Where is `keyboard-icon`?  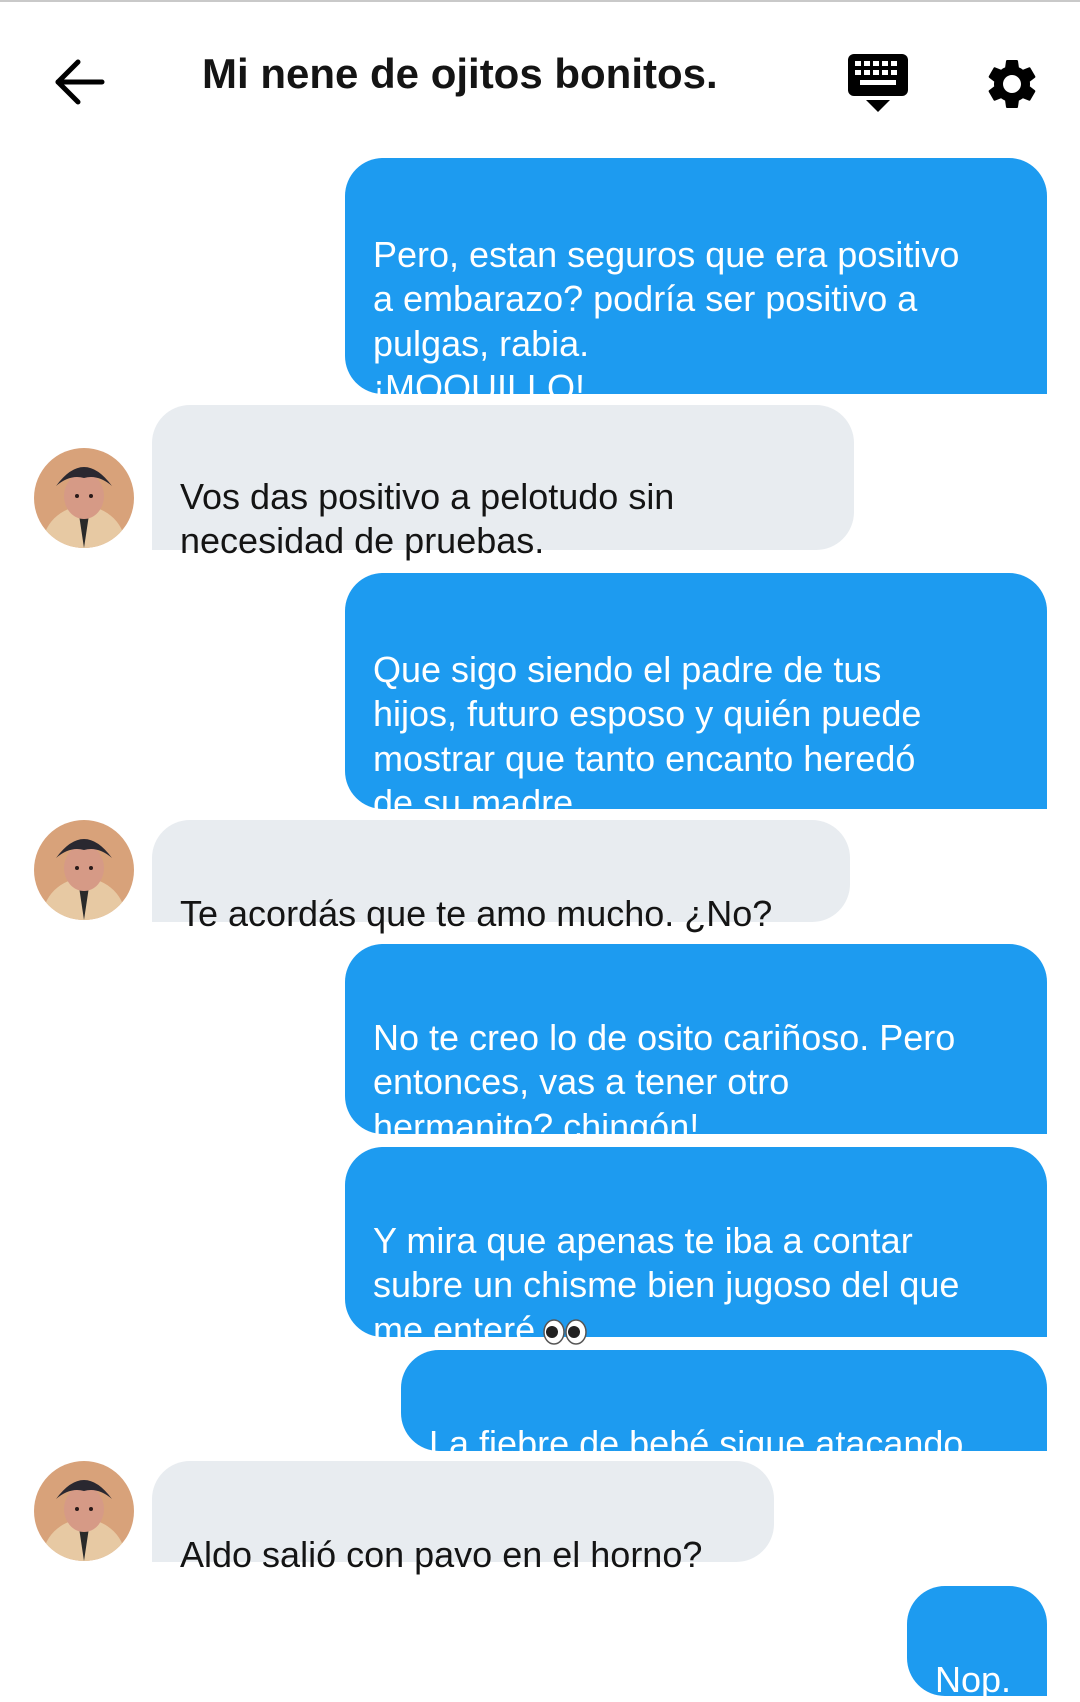 keyboard-icon is located at coordinates (878, 83).